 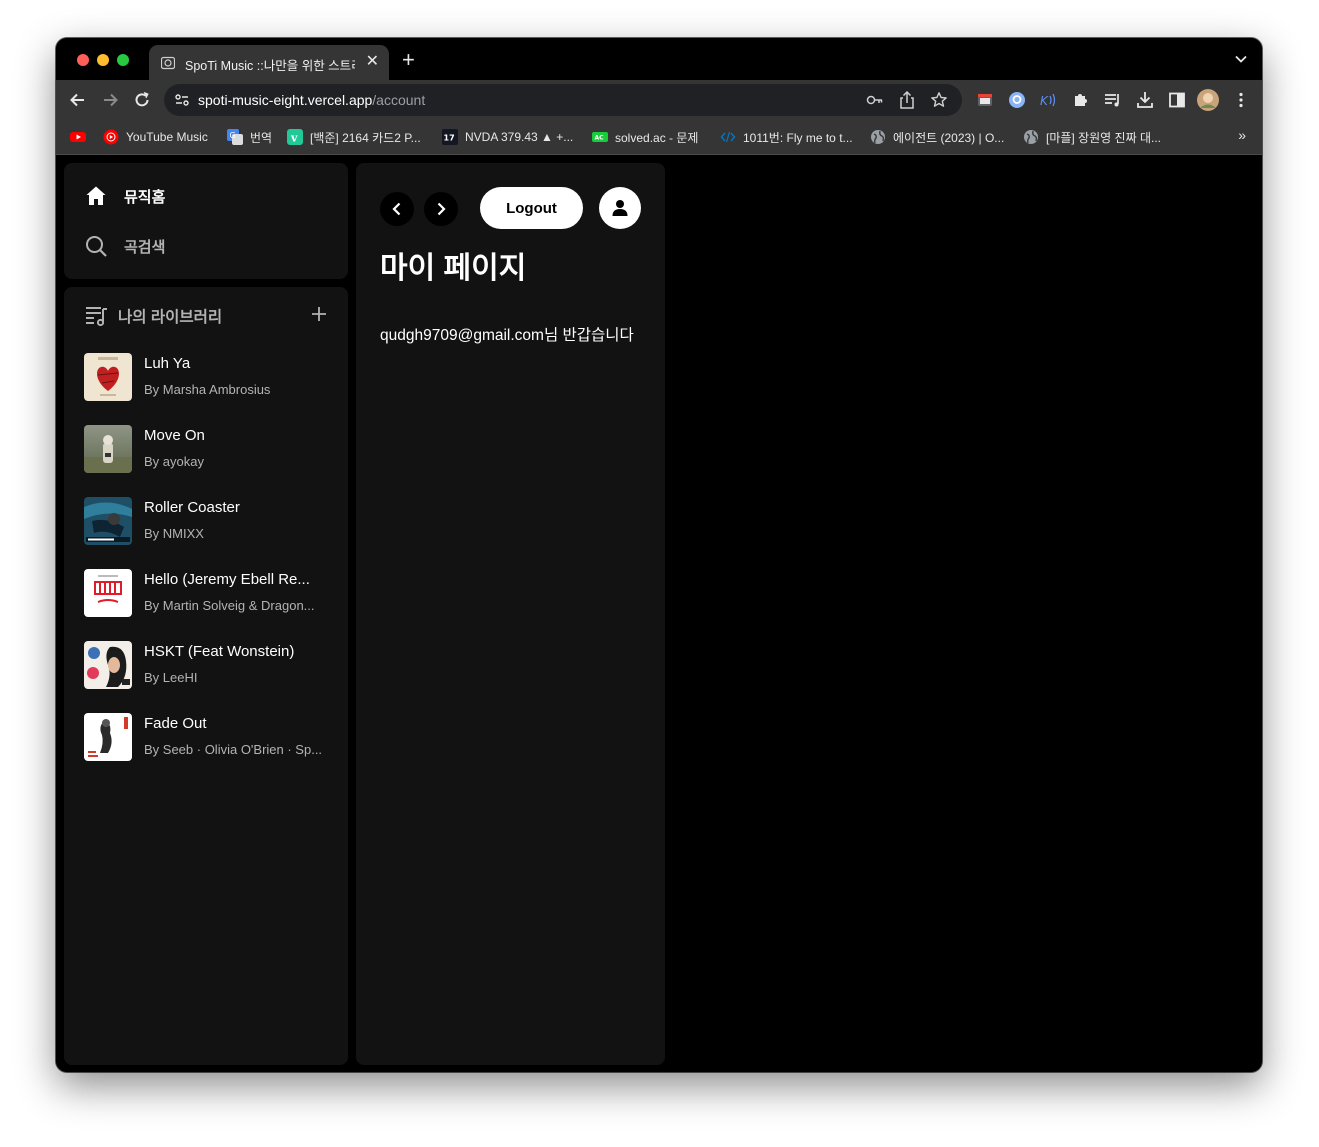 I want to click on new-tab-icon: +, so click(x=408, y=60).